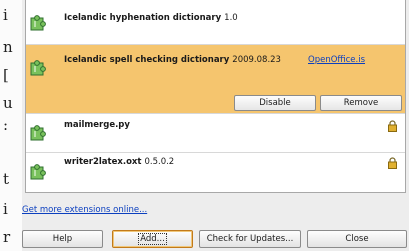 The width and height of the screenshot is (409, 251). I want to click on disable-button-label: Disable, so click(275, 103).